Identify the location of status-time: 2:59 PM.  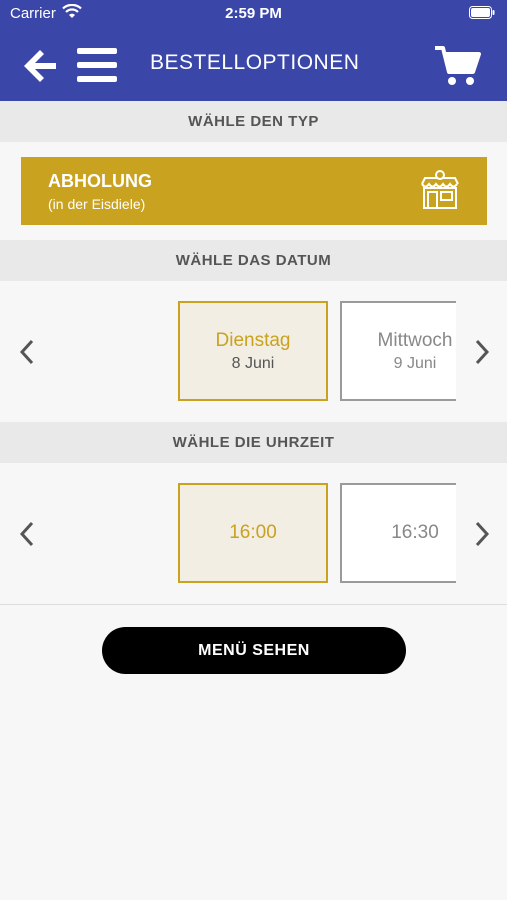
(253, 13).